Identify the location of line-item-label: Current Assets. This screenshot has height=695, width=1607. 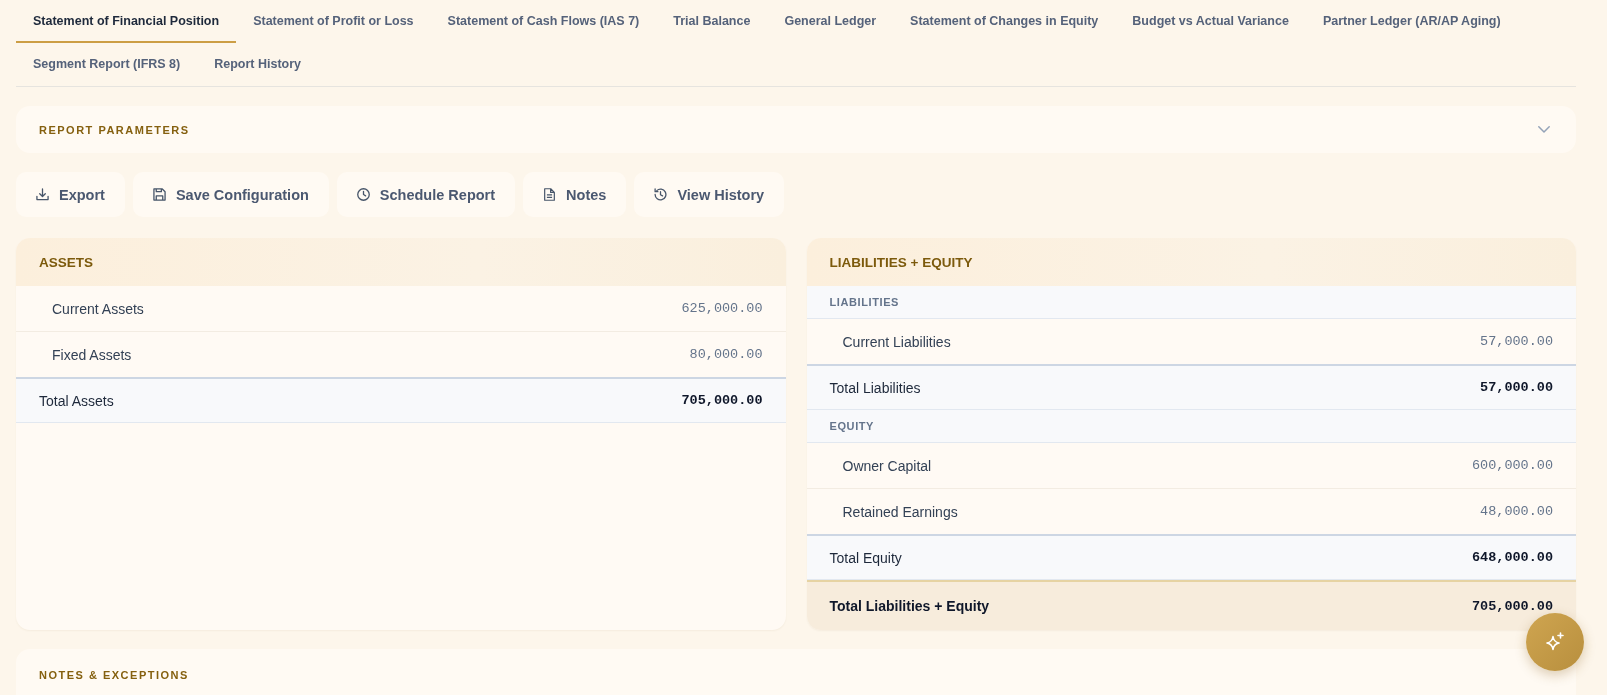
(98, 308).